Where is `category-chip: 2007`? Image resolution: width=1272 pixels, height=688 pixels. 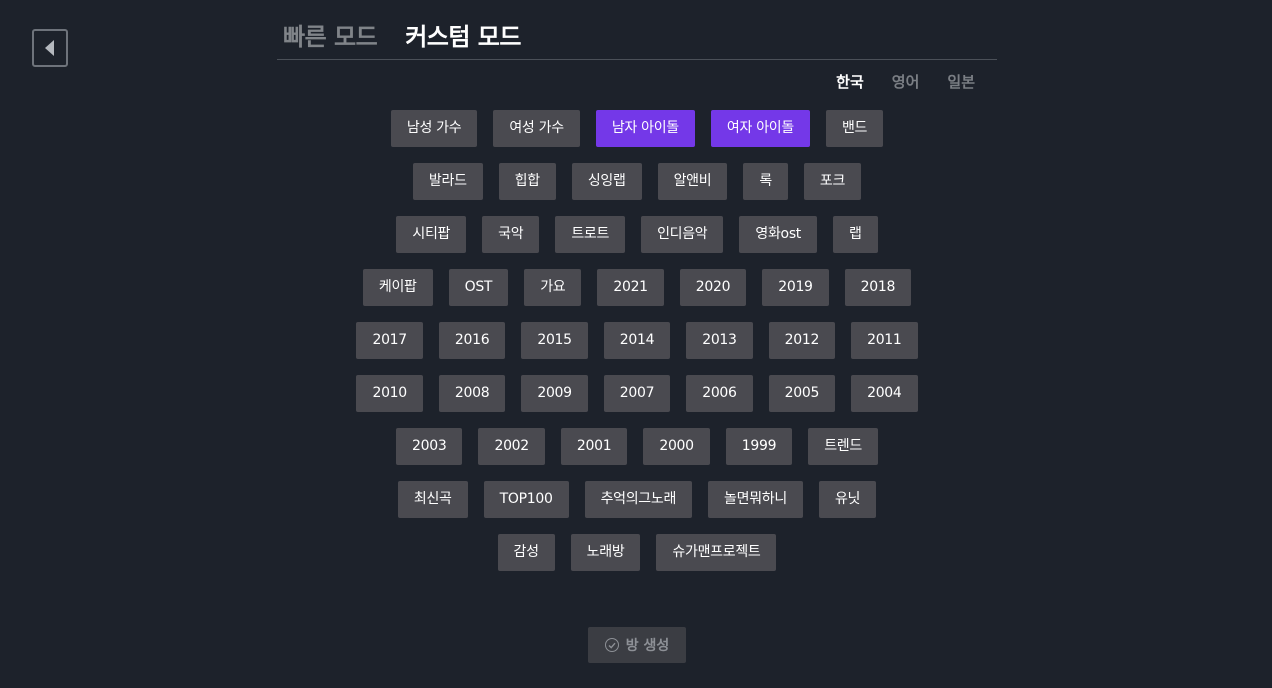
category-chip: 2007 is located at coordinates (637, 393).